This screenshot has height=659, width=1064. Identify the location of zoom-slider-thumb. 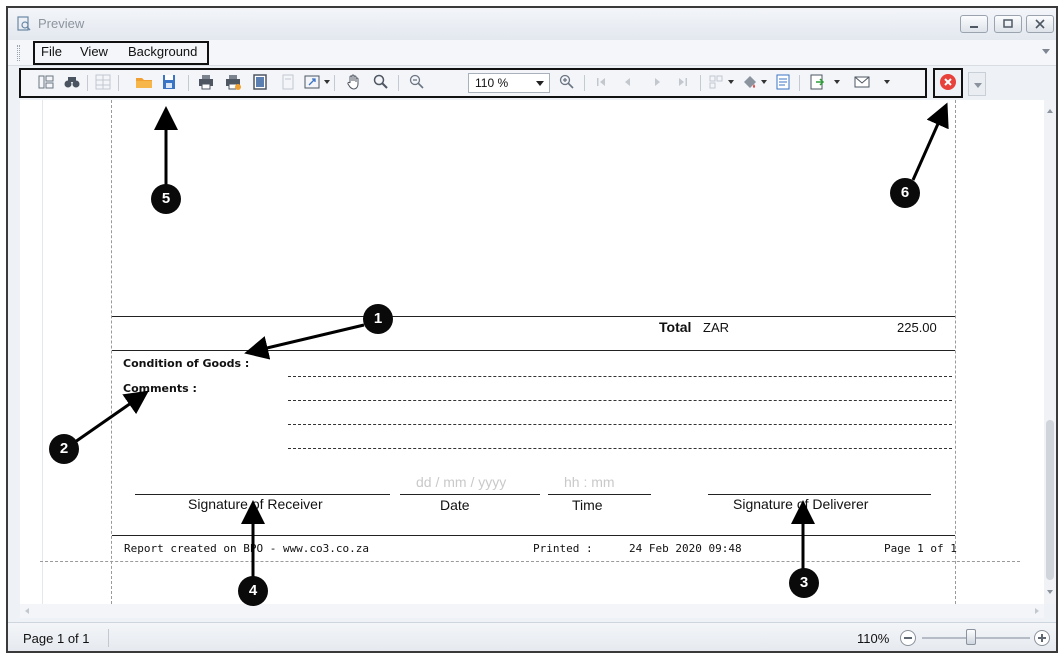
(970, 637).